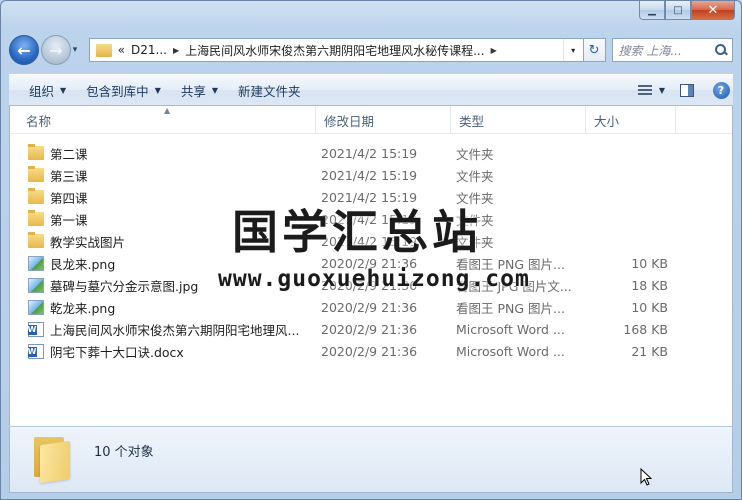 The image size is (742, 500). What do you see at coordinates (167, 120) in the screenshot?
I see `column-header-name: 名称` at bounding box center [167, 120].